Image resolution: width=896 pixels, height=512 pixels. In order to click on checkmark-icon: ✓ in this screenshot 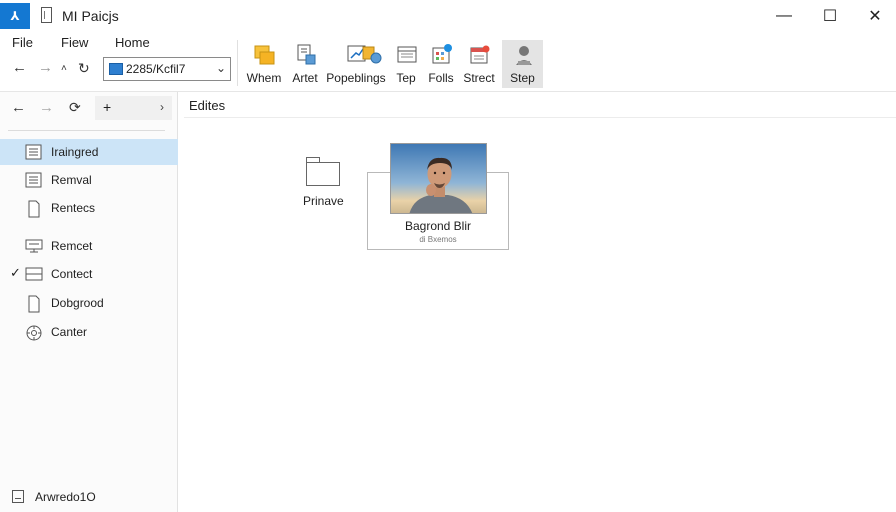, I will do `click(15, 272)`.